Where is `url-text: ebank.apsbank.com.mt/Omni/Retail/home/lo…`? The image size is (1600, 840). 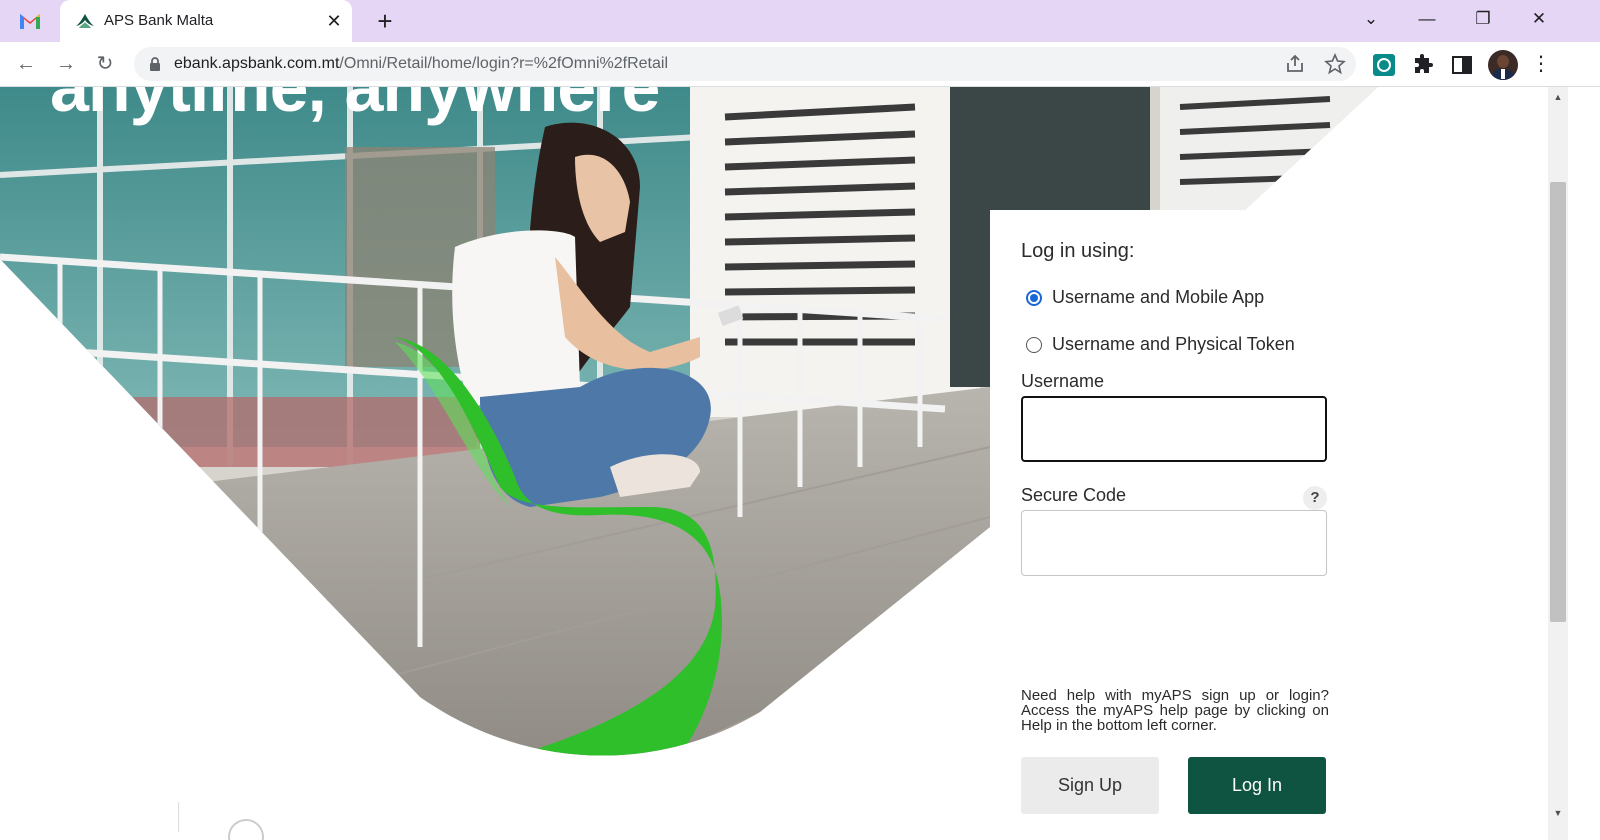 url-text: ebank.apsbank.com.mt/Omni/Retail/home/lo… is located at coordinates (421, 63).